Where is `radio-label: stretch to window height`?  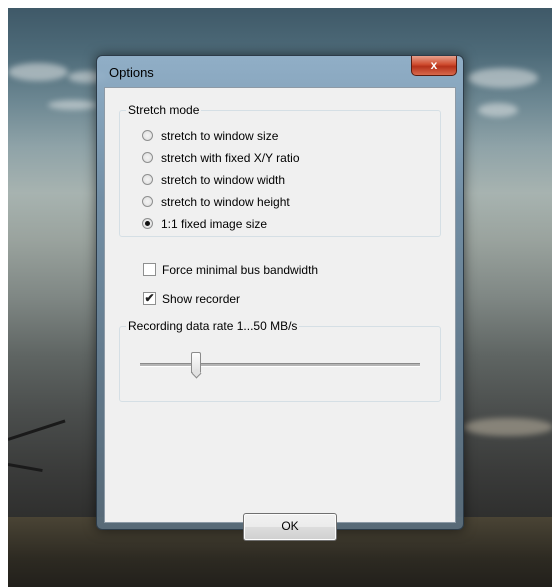 radio-label: stretch to window height is located at coordinates (225, 202).